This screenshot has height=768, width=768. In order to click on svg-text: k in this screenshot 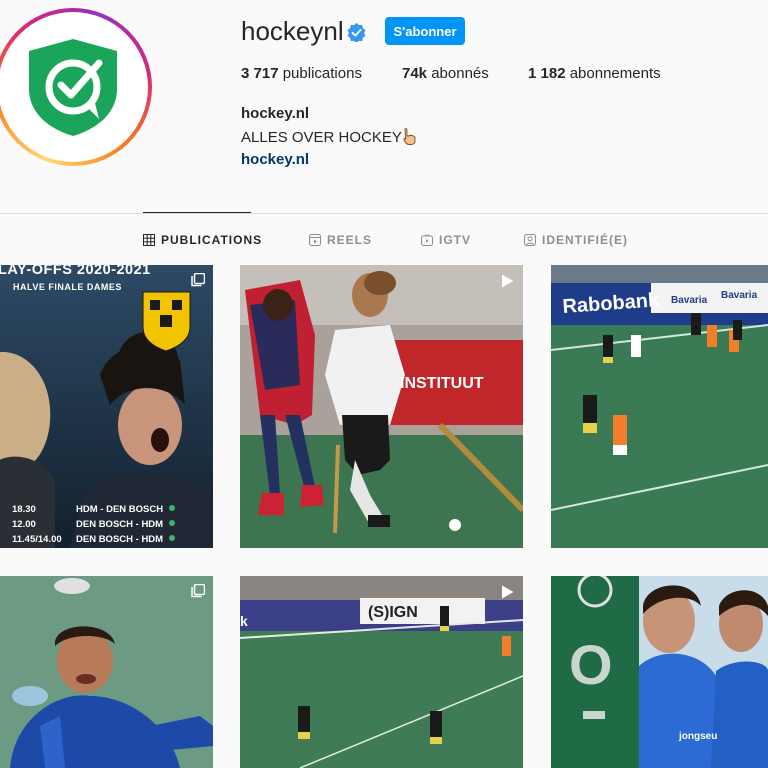, I will do `click(244, 621)`.